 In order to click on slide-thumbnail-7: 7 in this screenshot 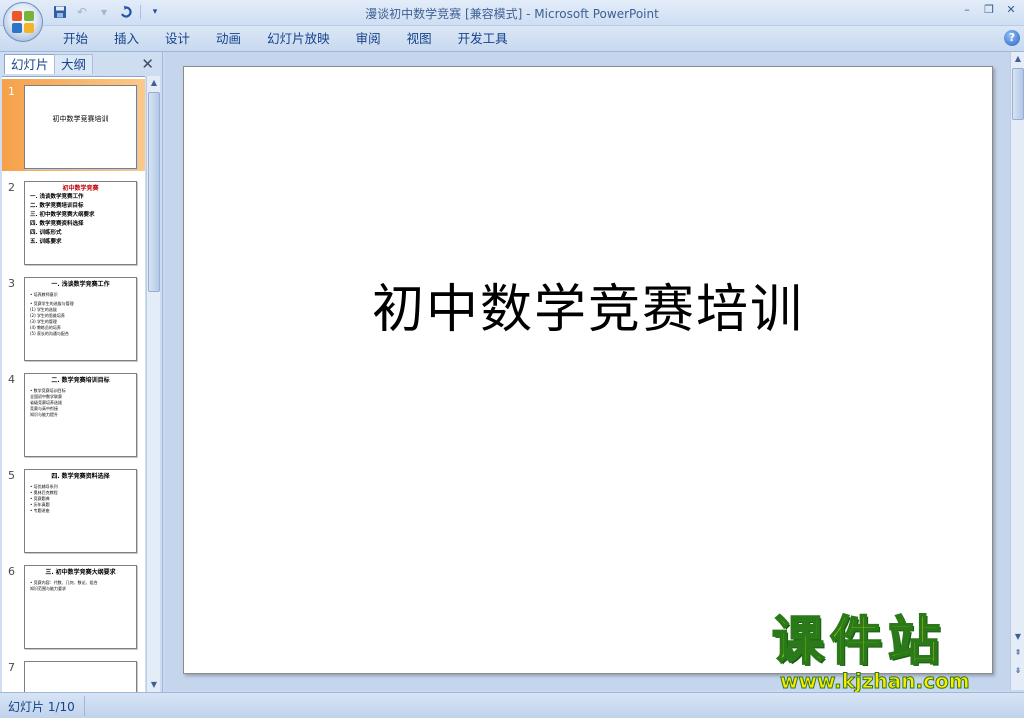, I will do `click(73, 673)`.